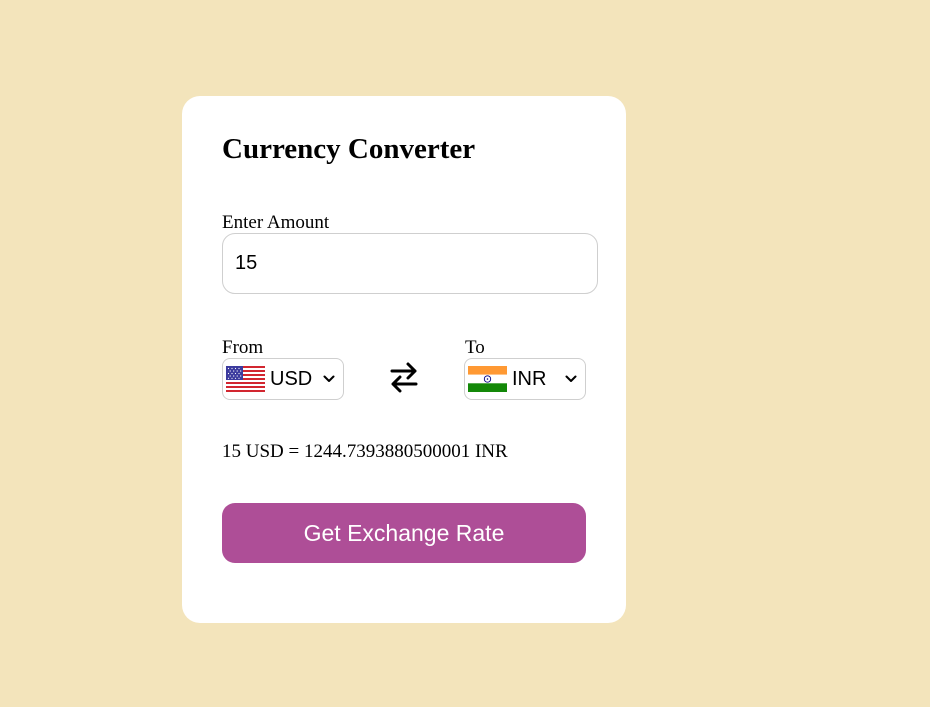 Image resolution: width=930 pixels, height=707 pixels. What do you see at coordinates (475, 347) in the screenshot?
I see `to-label: To` at bounding box center [475, 347].